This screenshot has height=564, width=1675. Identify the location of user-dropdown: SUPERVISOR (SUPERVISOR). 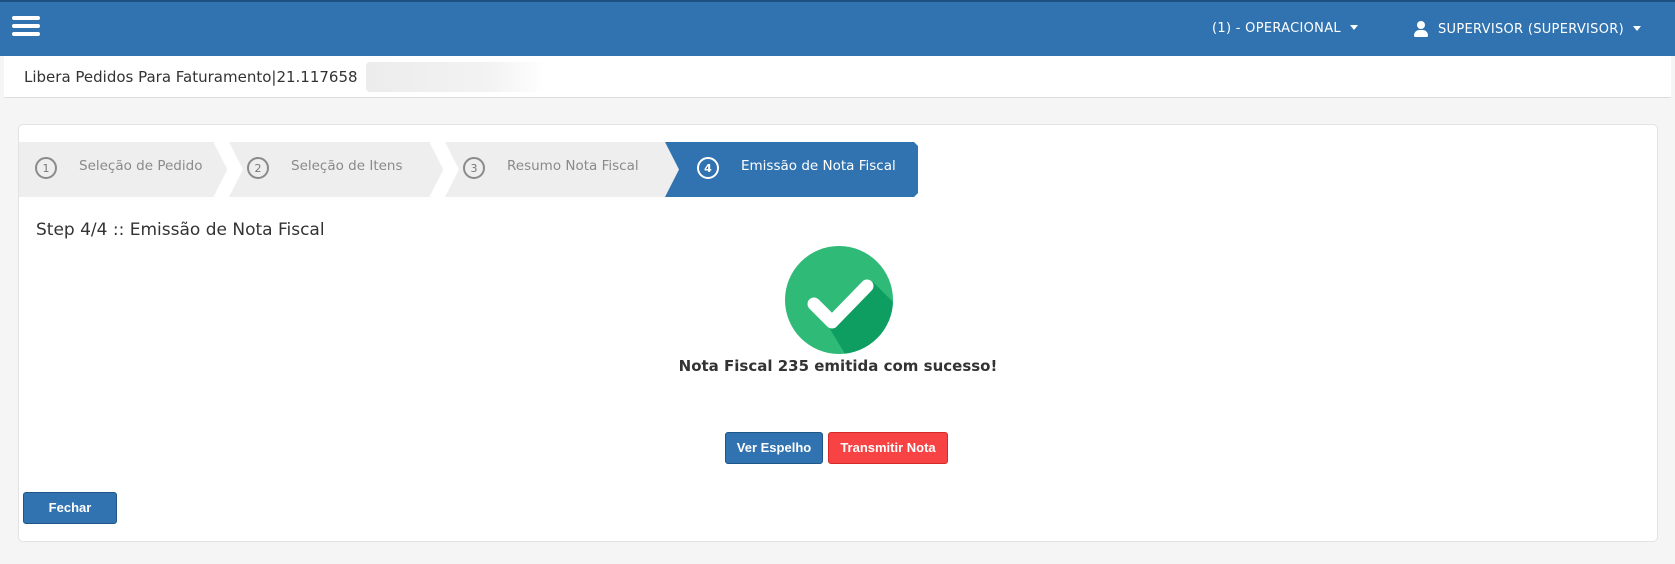
(1527, 29).